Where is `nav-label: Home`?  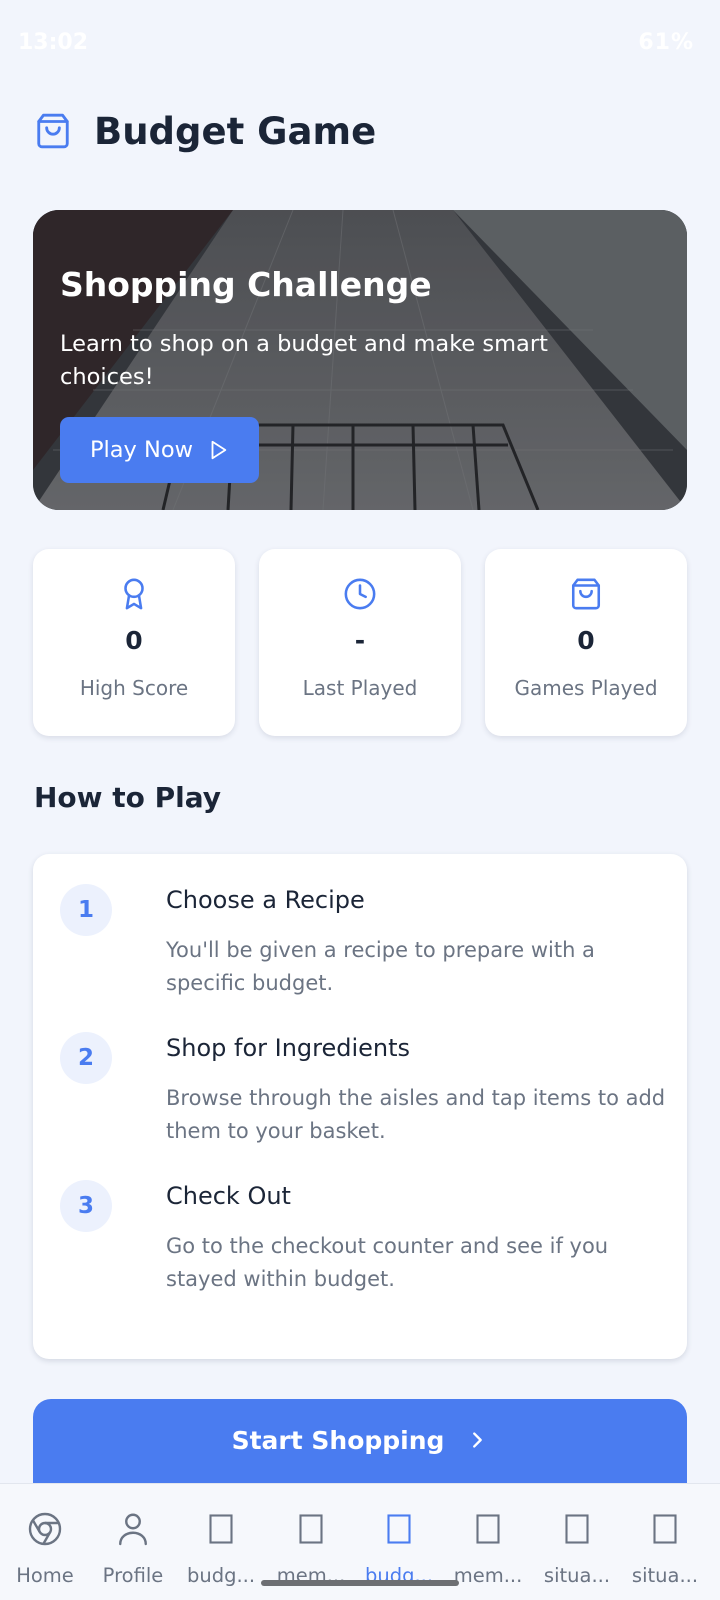
nav-label: Home is located at coordinates (45, 1575).